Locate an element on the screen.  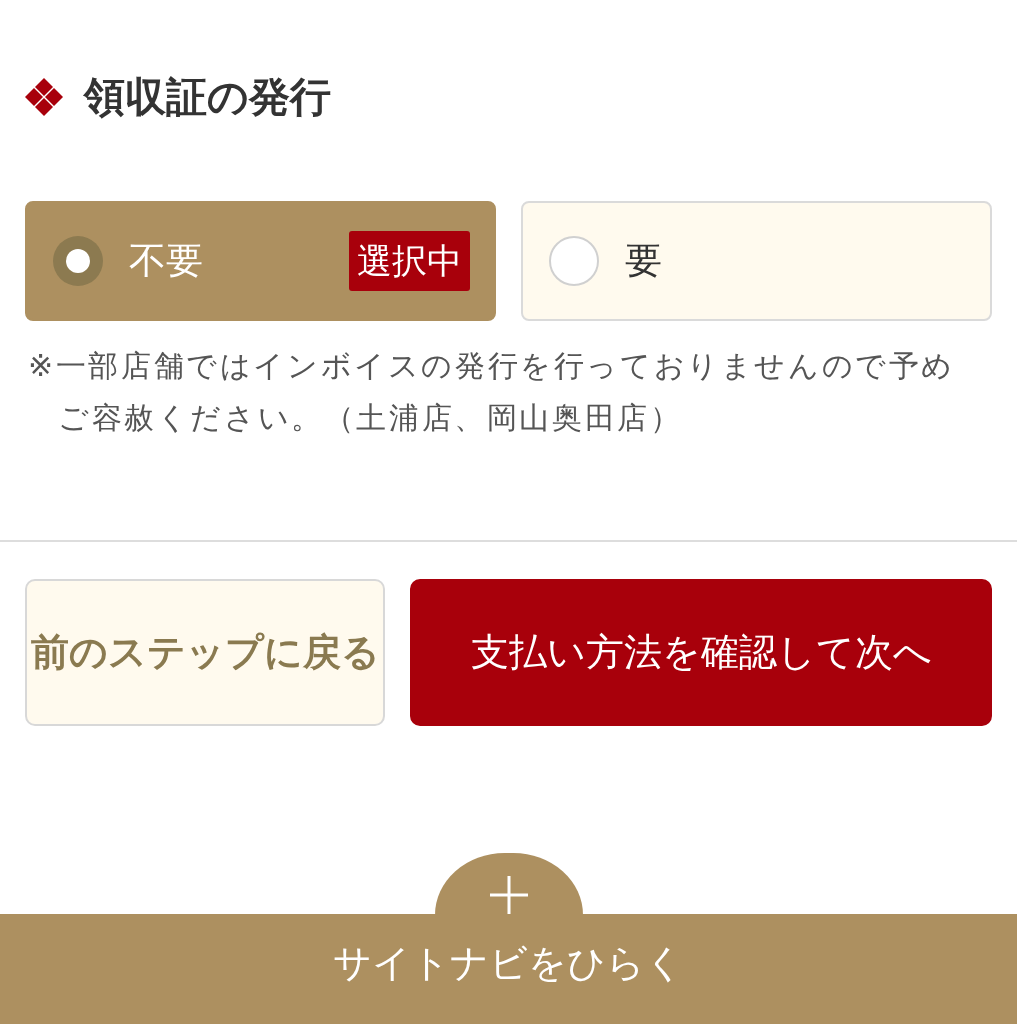
option-card: 要 is located at coordinates (756, 261).